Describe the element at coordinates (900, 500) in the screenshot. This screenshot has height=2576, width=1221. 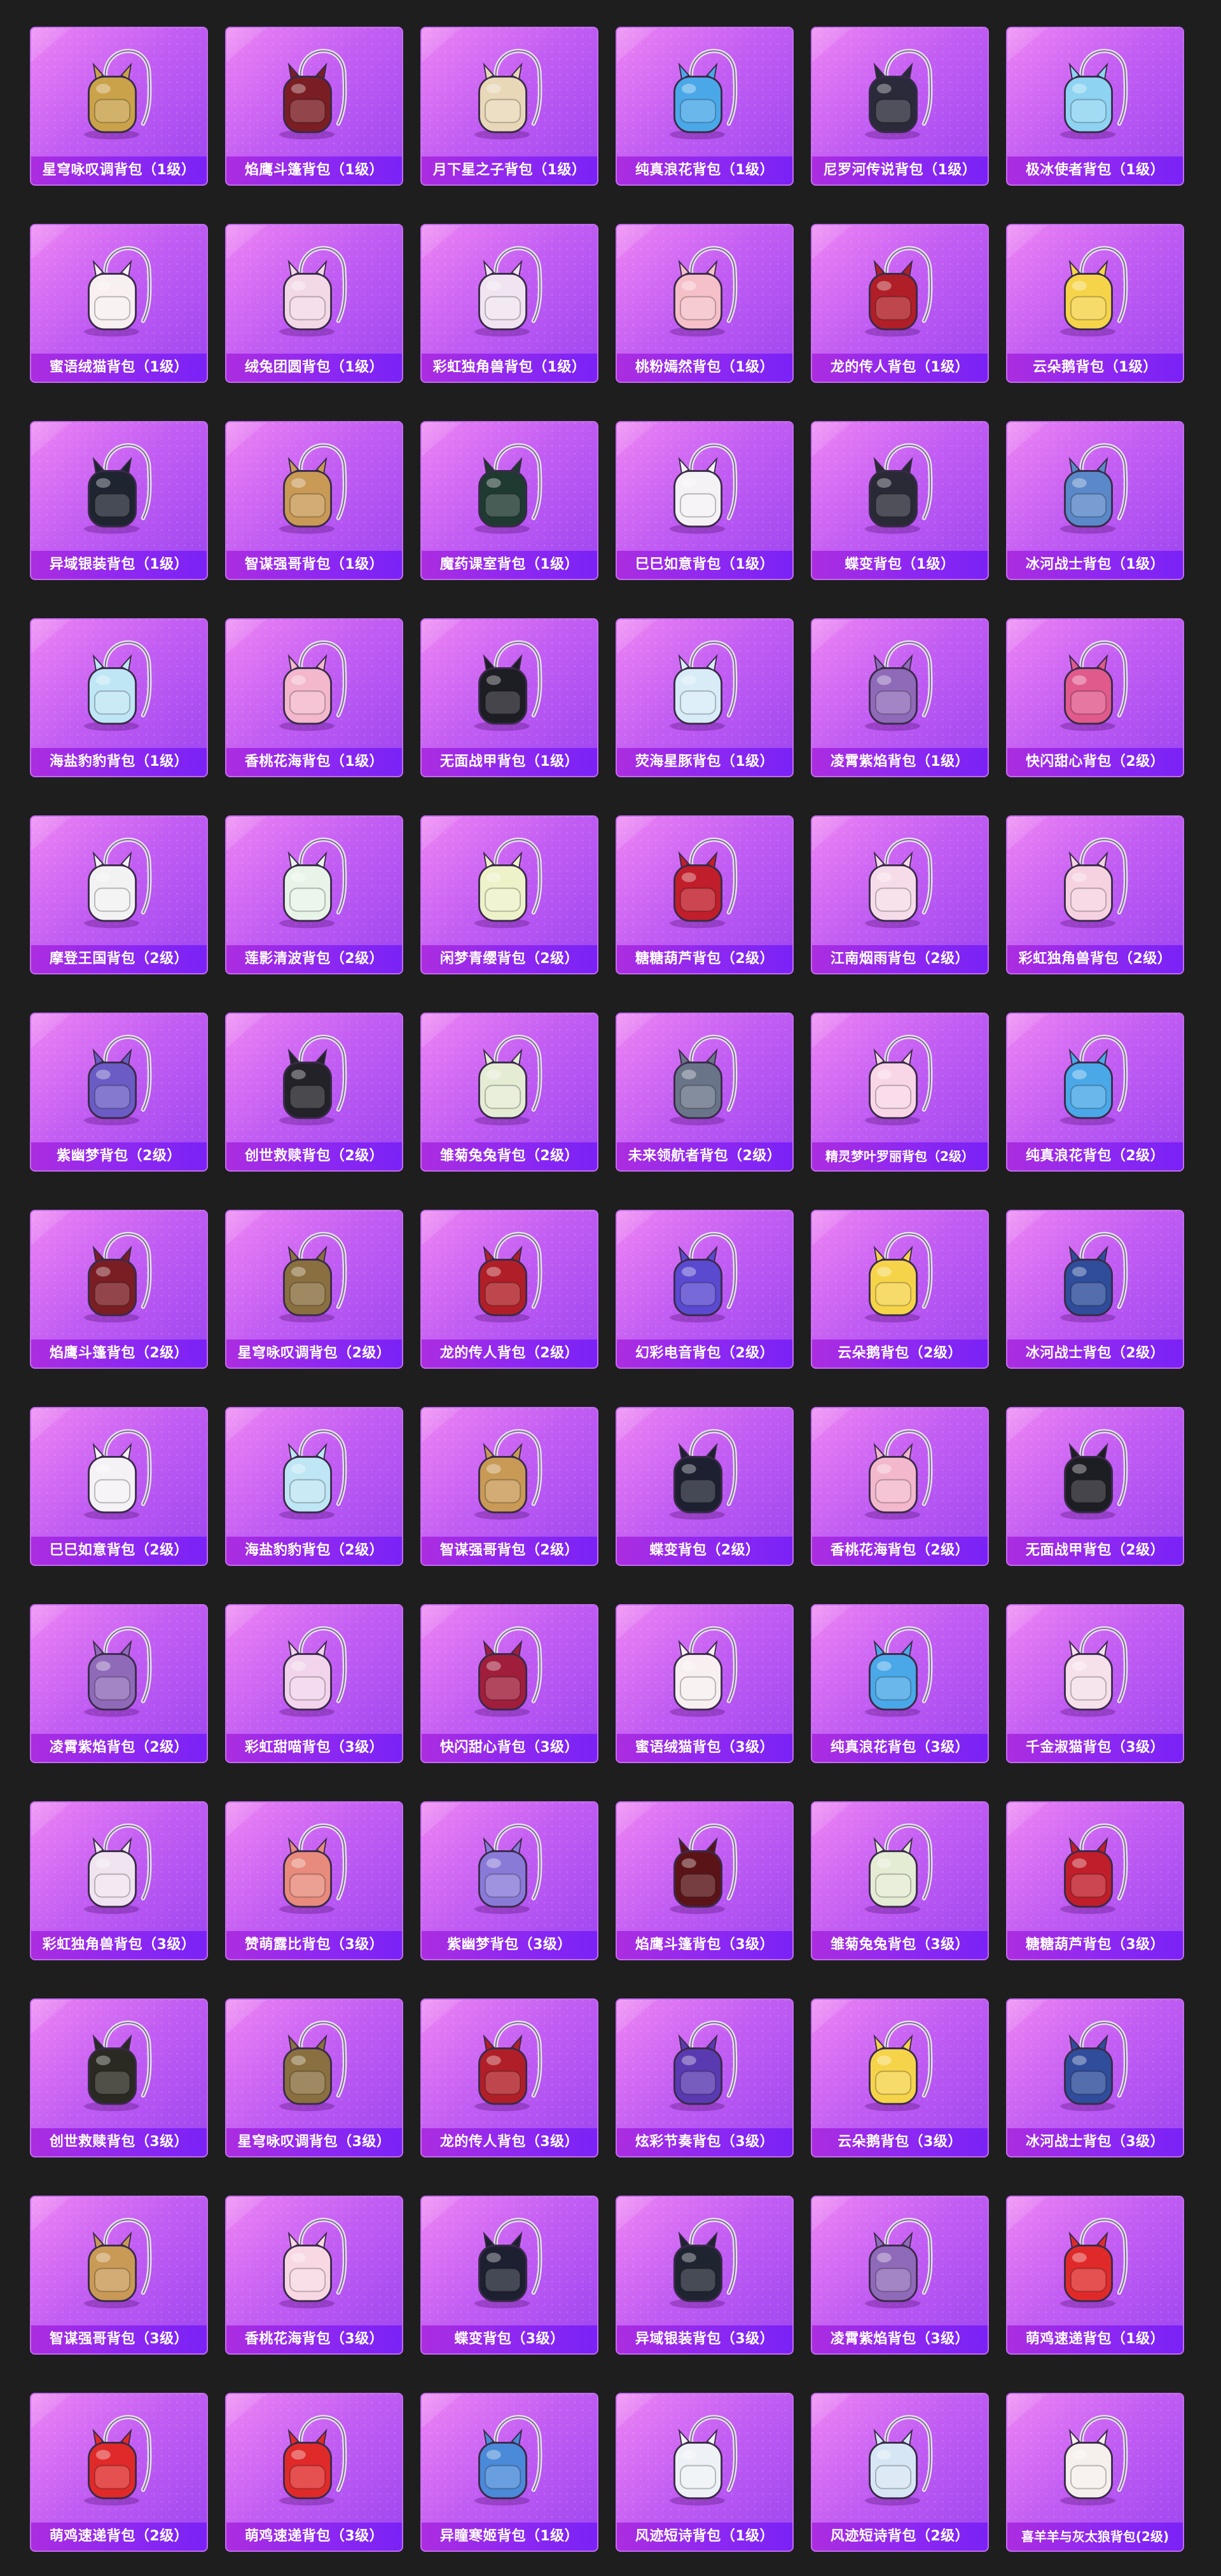
I see `item-card: 蝶变背包（1级）` at that location.